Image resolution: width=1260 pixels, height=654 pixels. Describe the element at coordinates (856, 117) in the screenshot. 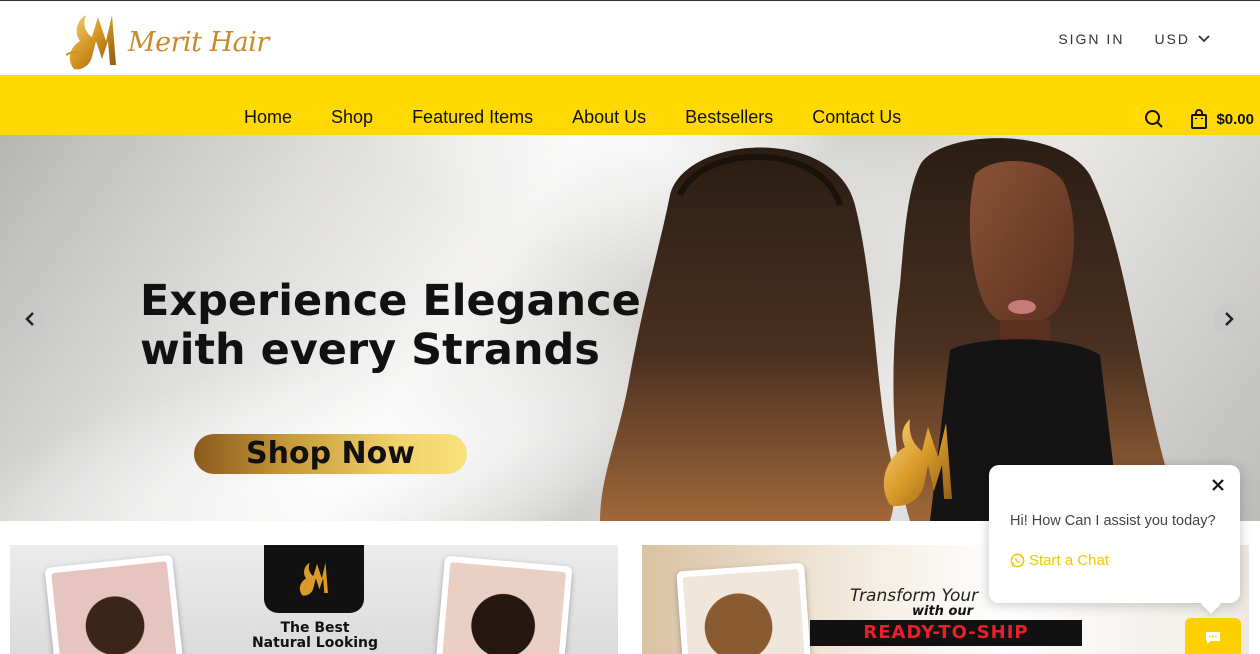

I see `nav-item-contact-us: Contact Us` at that location.